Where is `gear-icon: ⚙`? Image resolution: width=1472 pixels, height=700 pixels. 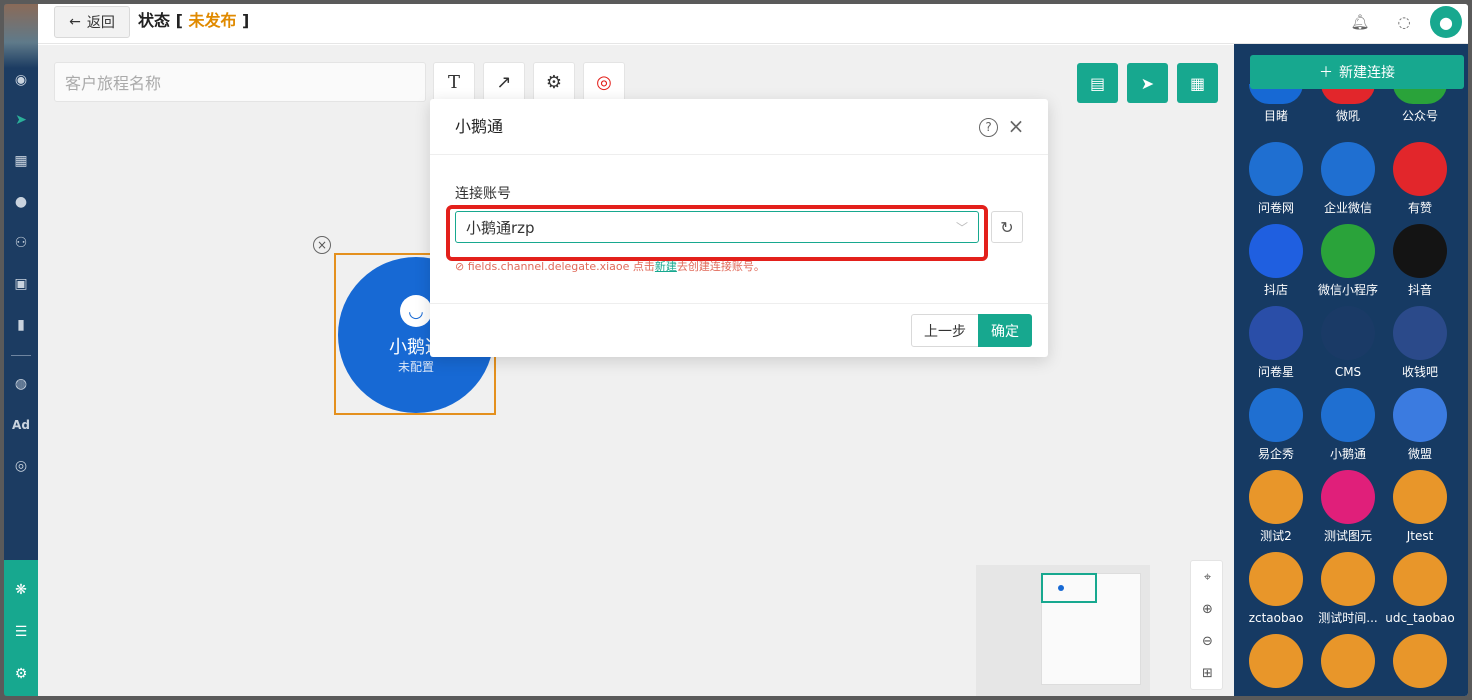
gear-icon: ⚙ is located at coordinates (554, 82).